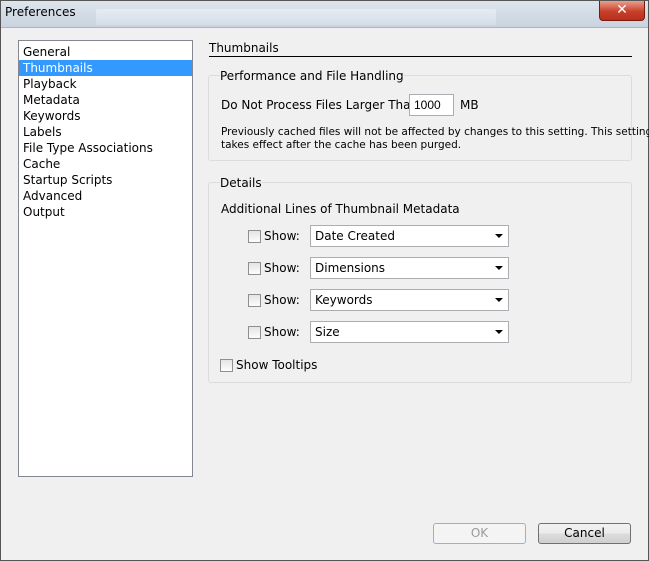  Describe the element at coordinates (282, 268) in the screenshot. I see `show-label-2: Show:` at that location.